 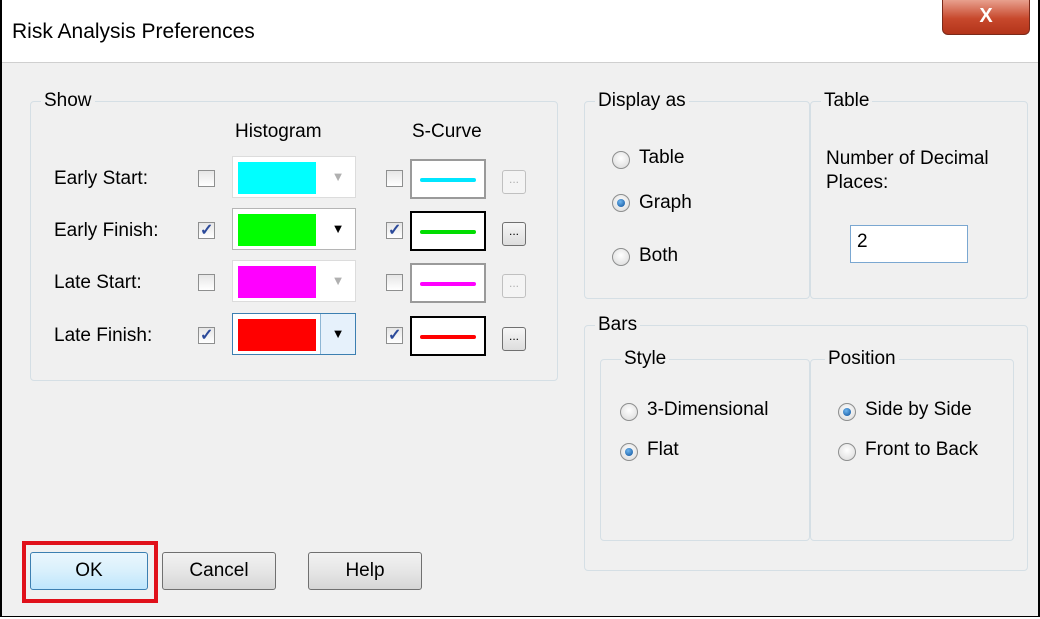 I want to click on ok-button: OK, so click(x=89, y=571).